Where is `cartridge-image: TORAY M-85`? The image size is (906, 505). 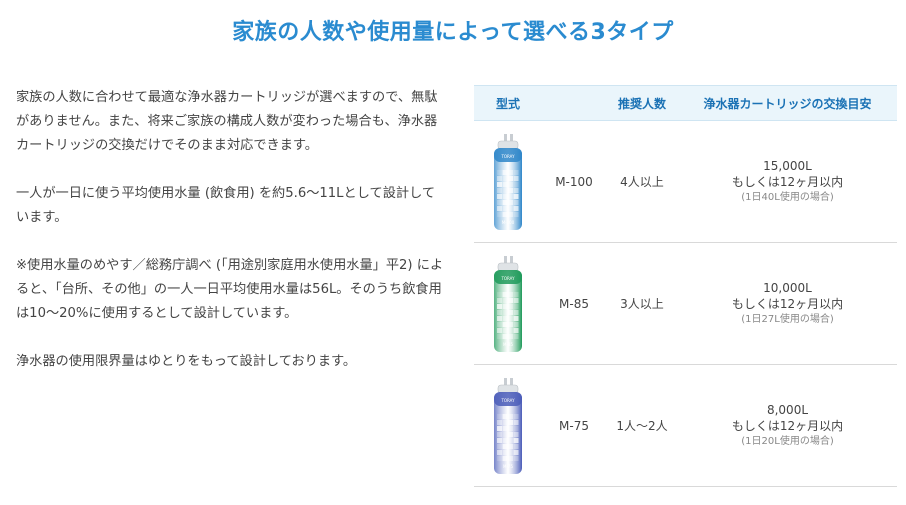 cartridge-image: TORAY M-85 is located at coordinates (508, 303).